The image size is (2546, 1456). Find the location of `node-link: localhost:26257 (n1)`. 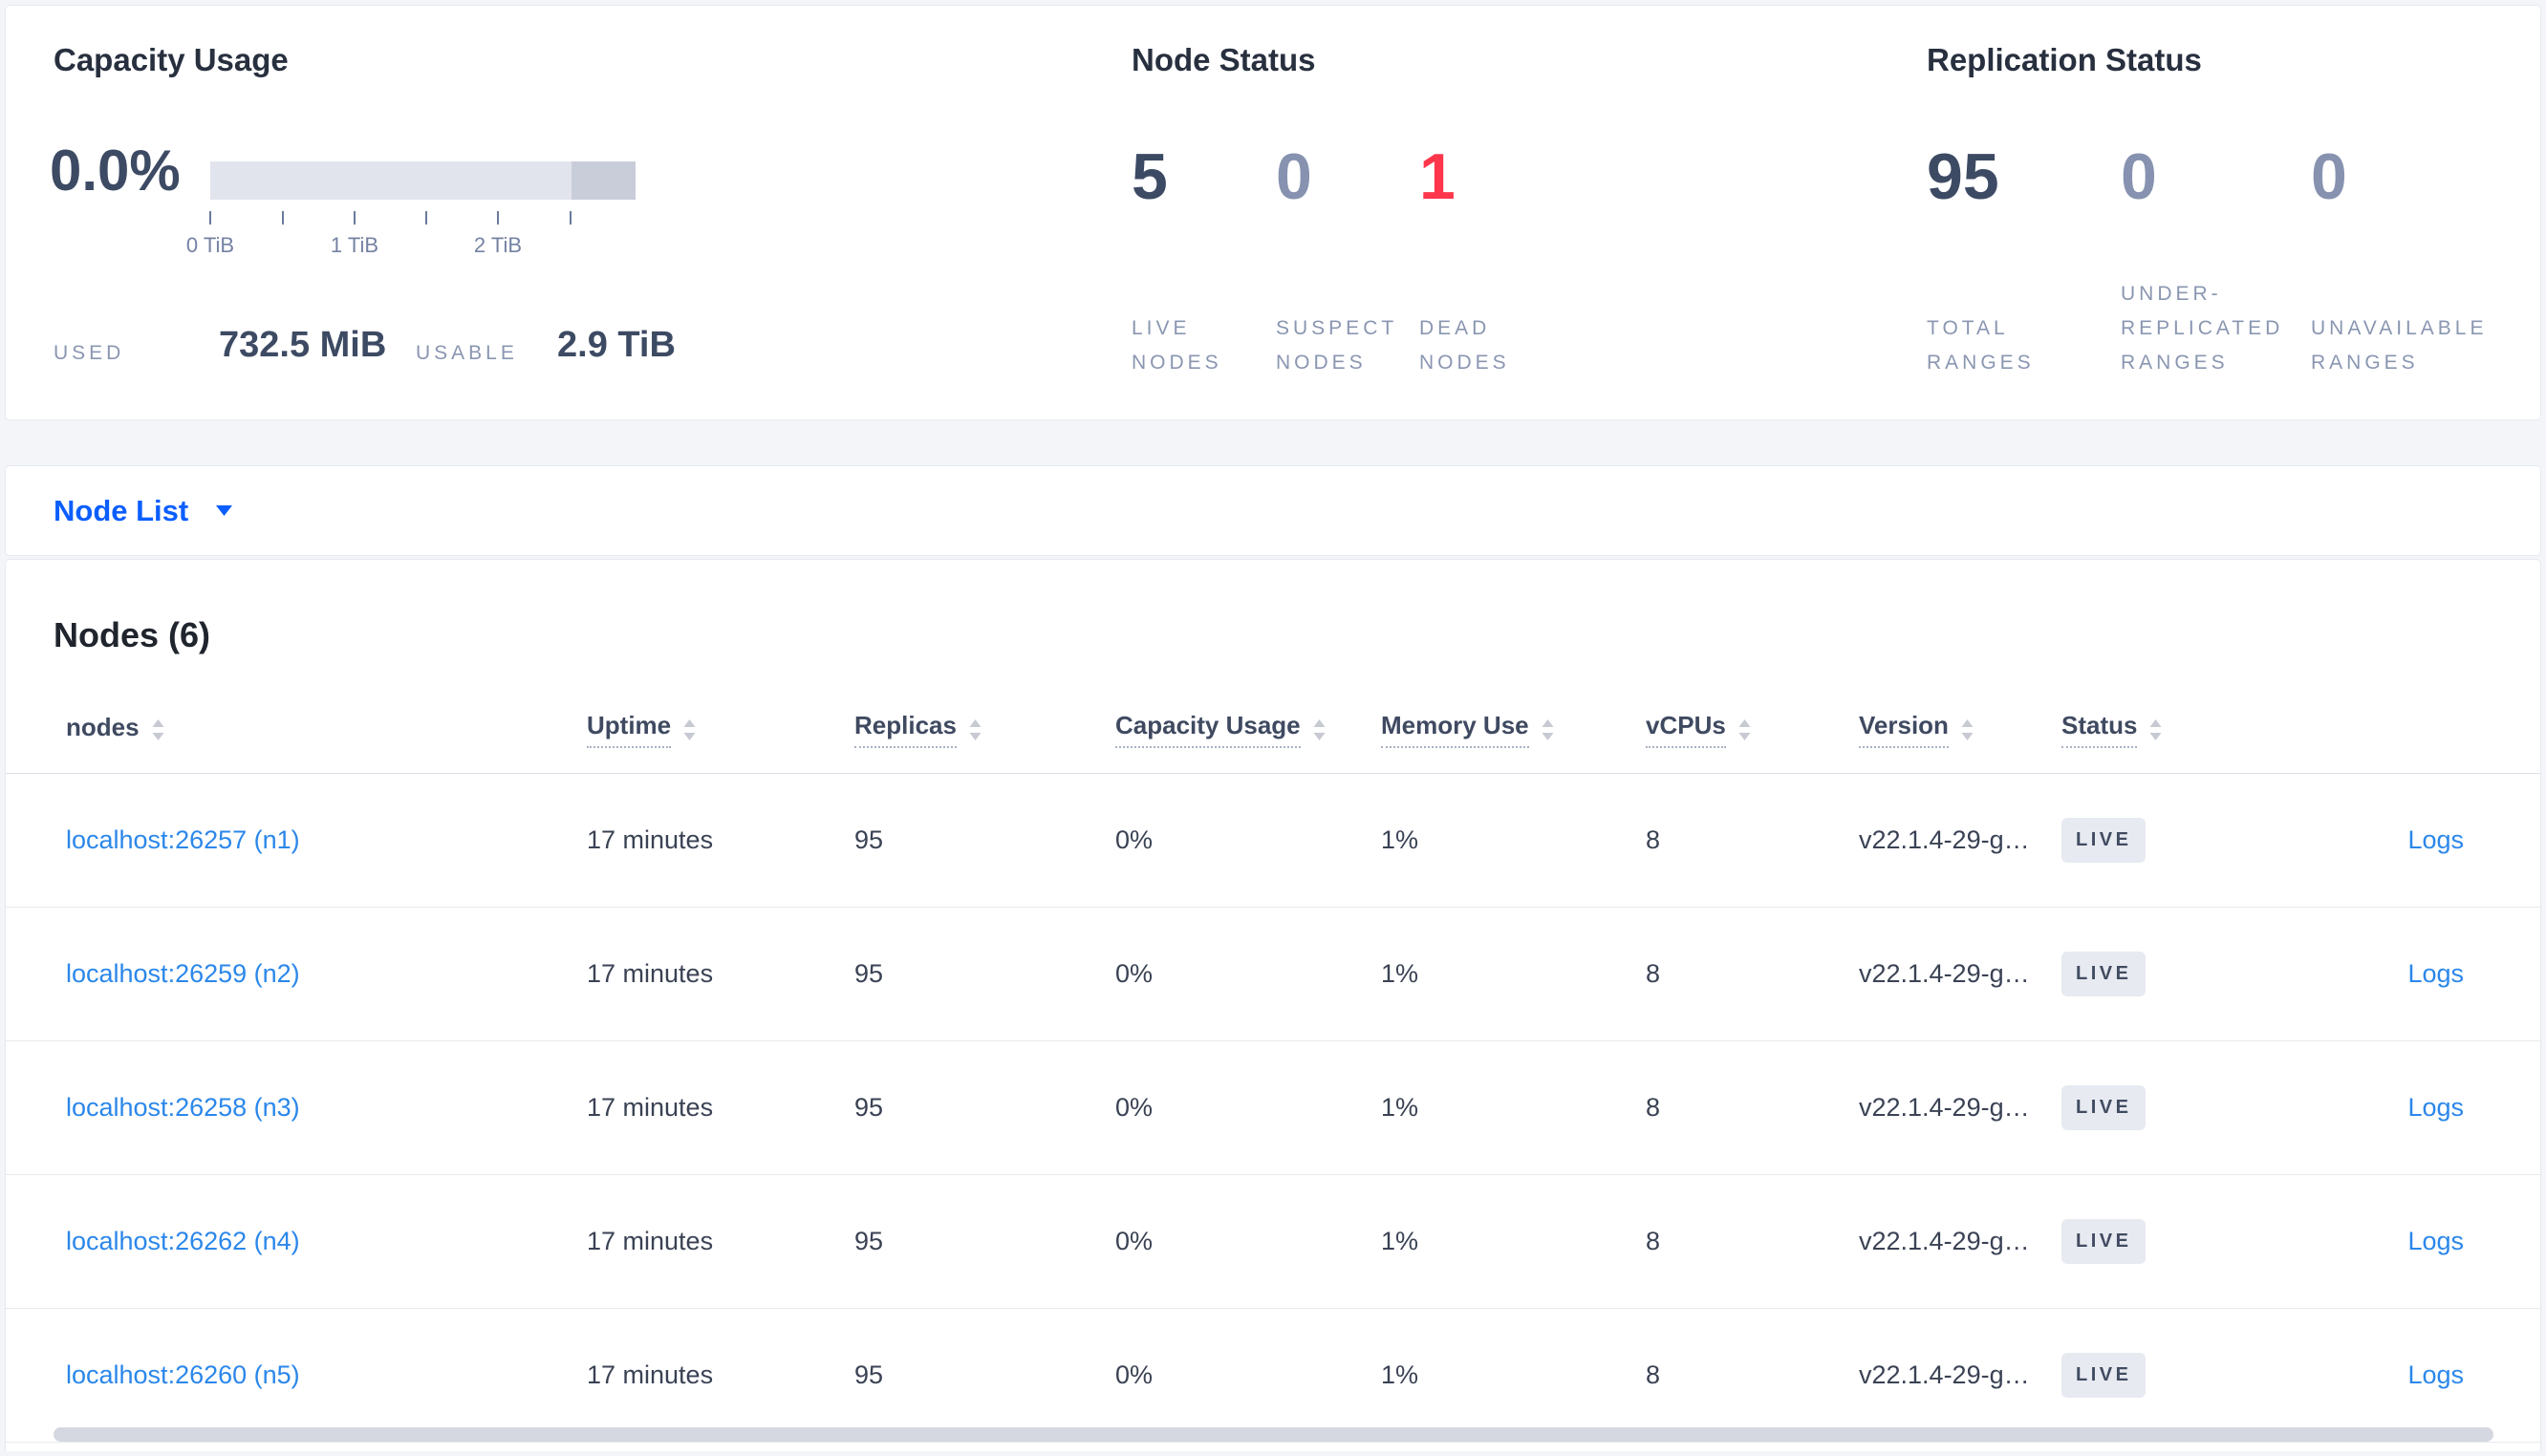

node-link: localhost:26257 (n1) is located at coordinates (183, 840).